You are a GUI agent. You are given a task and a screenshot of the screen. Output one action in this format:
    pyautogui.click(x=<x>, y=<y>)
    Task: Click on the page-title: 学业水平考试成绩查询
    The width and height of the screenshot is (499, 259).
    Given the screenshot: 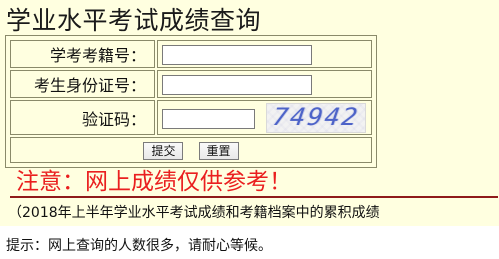 What is the action you would take?
    pyautogui.click(x=134, y=20)
    